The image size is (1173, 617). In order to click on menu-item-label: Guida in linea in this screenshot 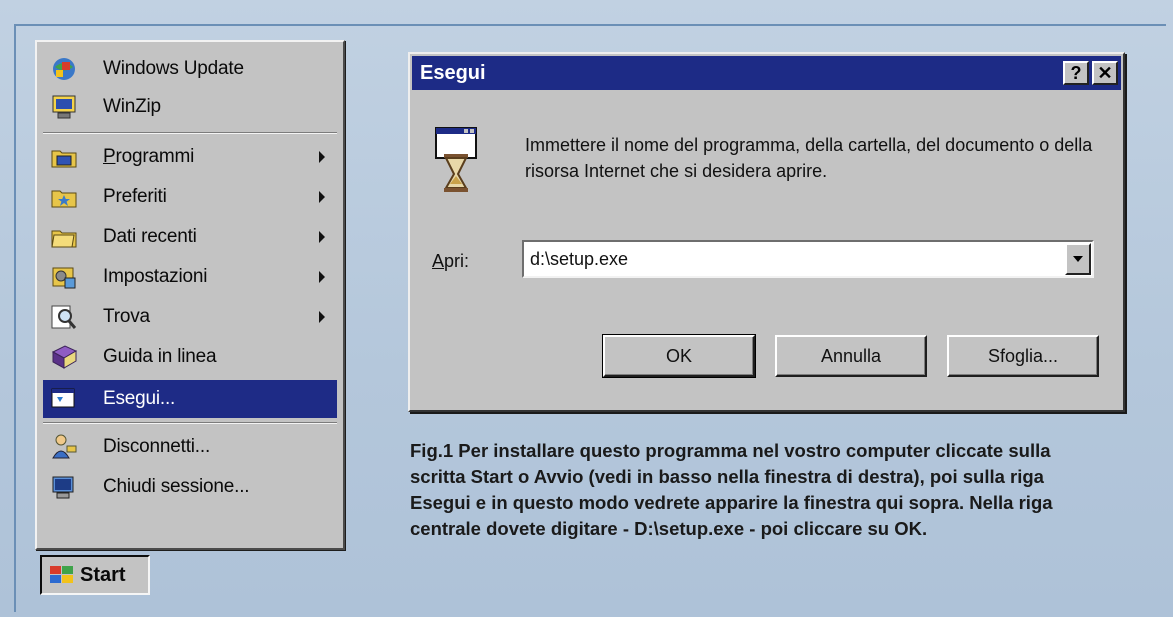, I will do `click(160, 356)`.